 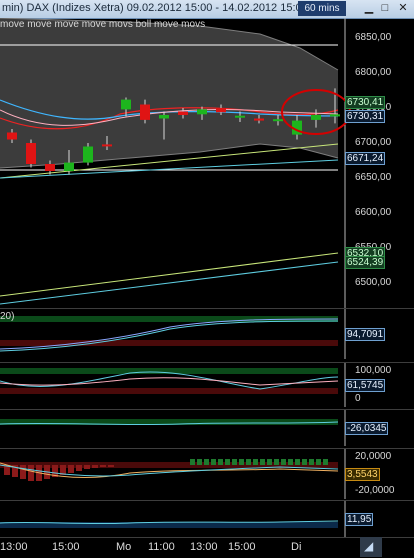 I want to click on x-tick-3: 11:00, so click(x=161, y=547).